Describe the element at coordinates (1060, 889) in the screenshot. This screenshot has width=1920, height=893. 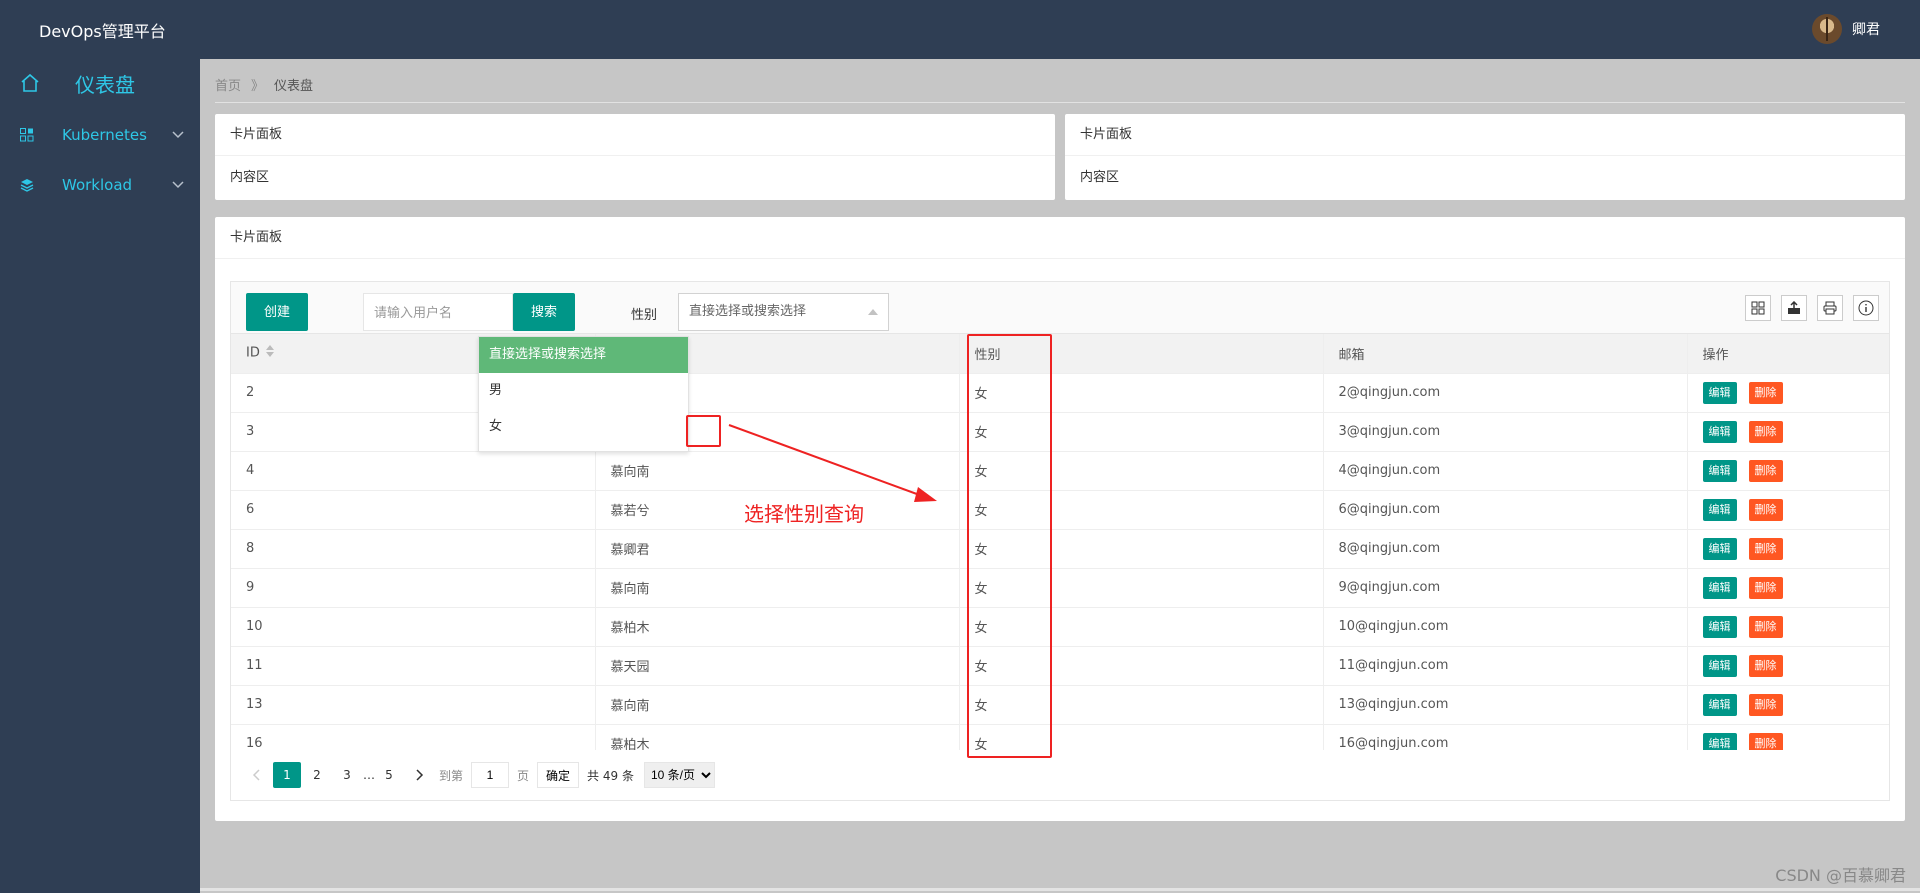
I see `footer-line` at that location.